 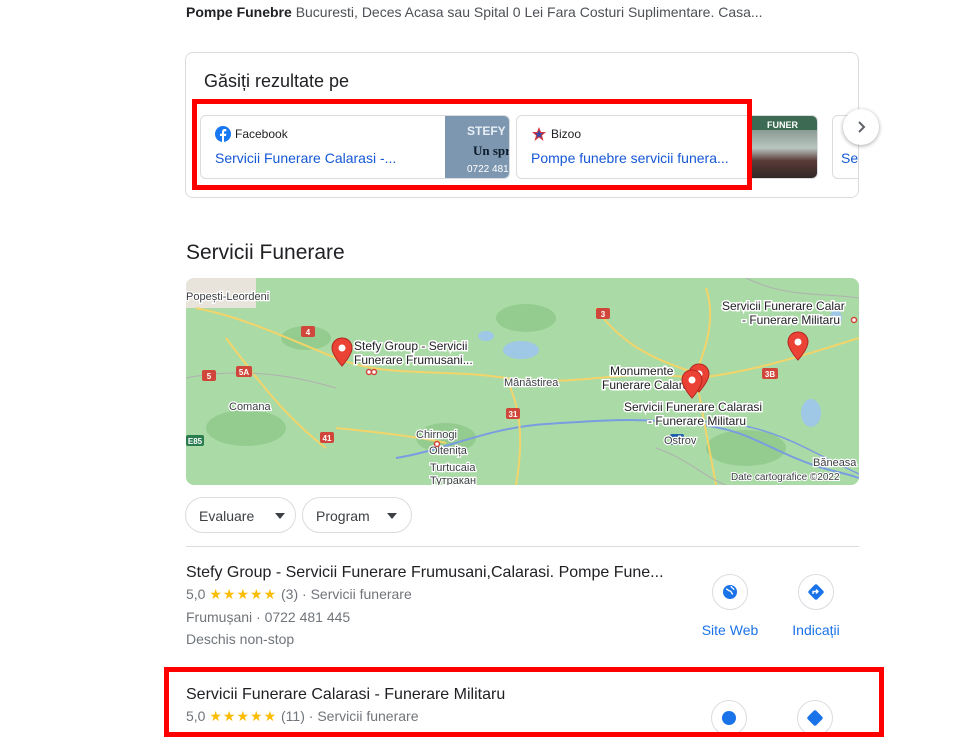 What do you see at coordinates (730, 630) in the screenshot?
I see `website-label: Site Web` at bounding box center [730, 630].